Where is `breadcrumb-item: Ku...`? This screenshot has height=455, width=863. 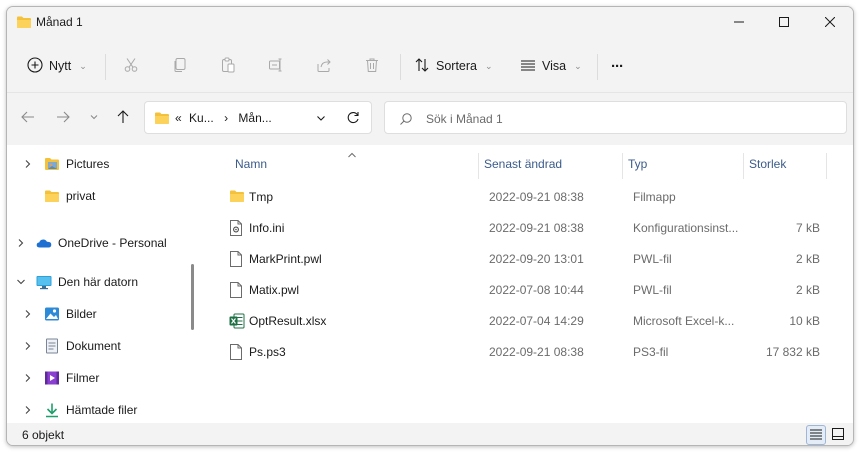
breadcrumb-item: Ku... is located at coordinates (201, 118).